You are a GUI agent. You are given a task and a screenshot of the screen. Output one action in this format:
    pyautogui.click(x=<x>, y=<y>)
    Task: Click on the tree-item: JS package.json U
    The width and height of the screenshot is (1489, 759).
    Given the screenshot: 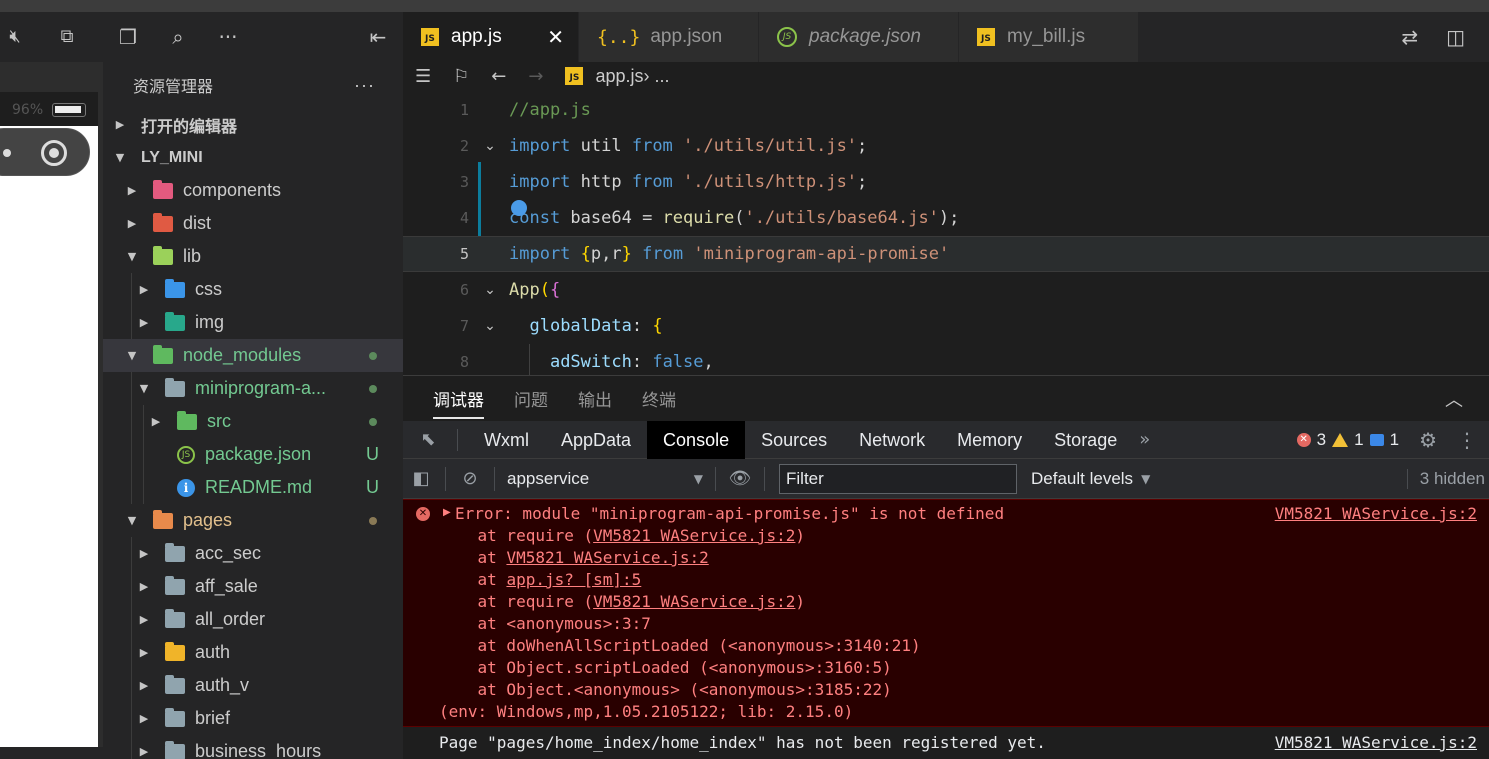 What is the action you would take?
    pyautogui.click(x=253, y=454)
    